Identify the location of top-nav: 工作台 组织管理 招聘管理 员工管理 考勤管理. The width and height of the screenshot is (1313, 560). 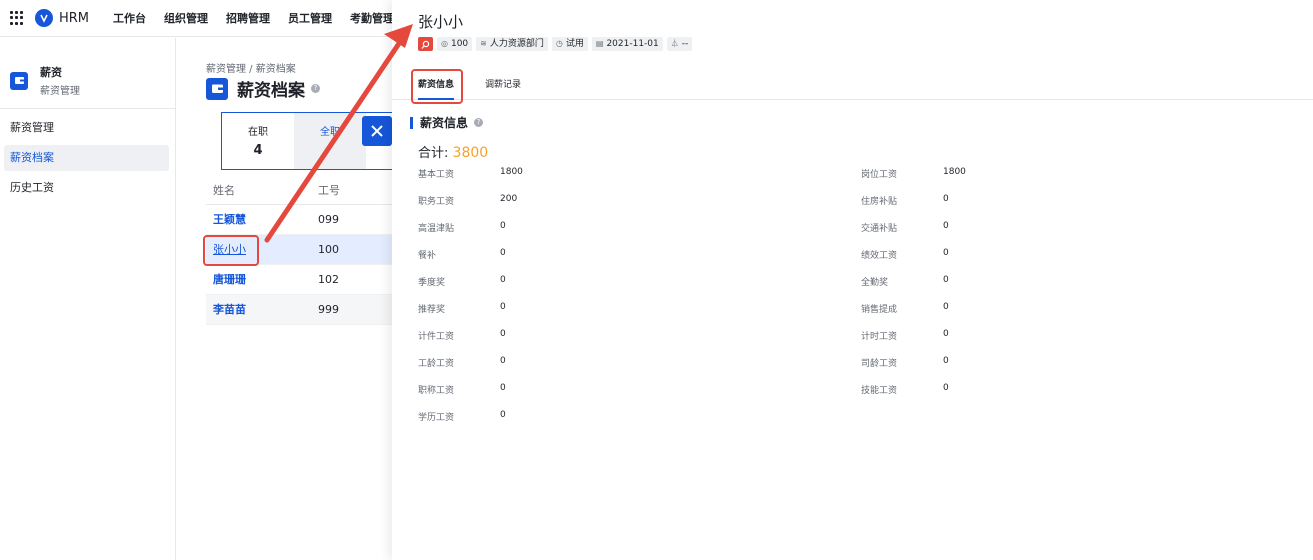
(262, 18).